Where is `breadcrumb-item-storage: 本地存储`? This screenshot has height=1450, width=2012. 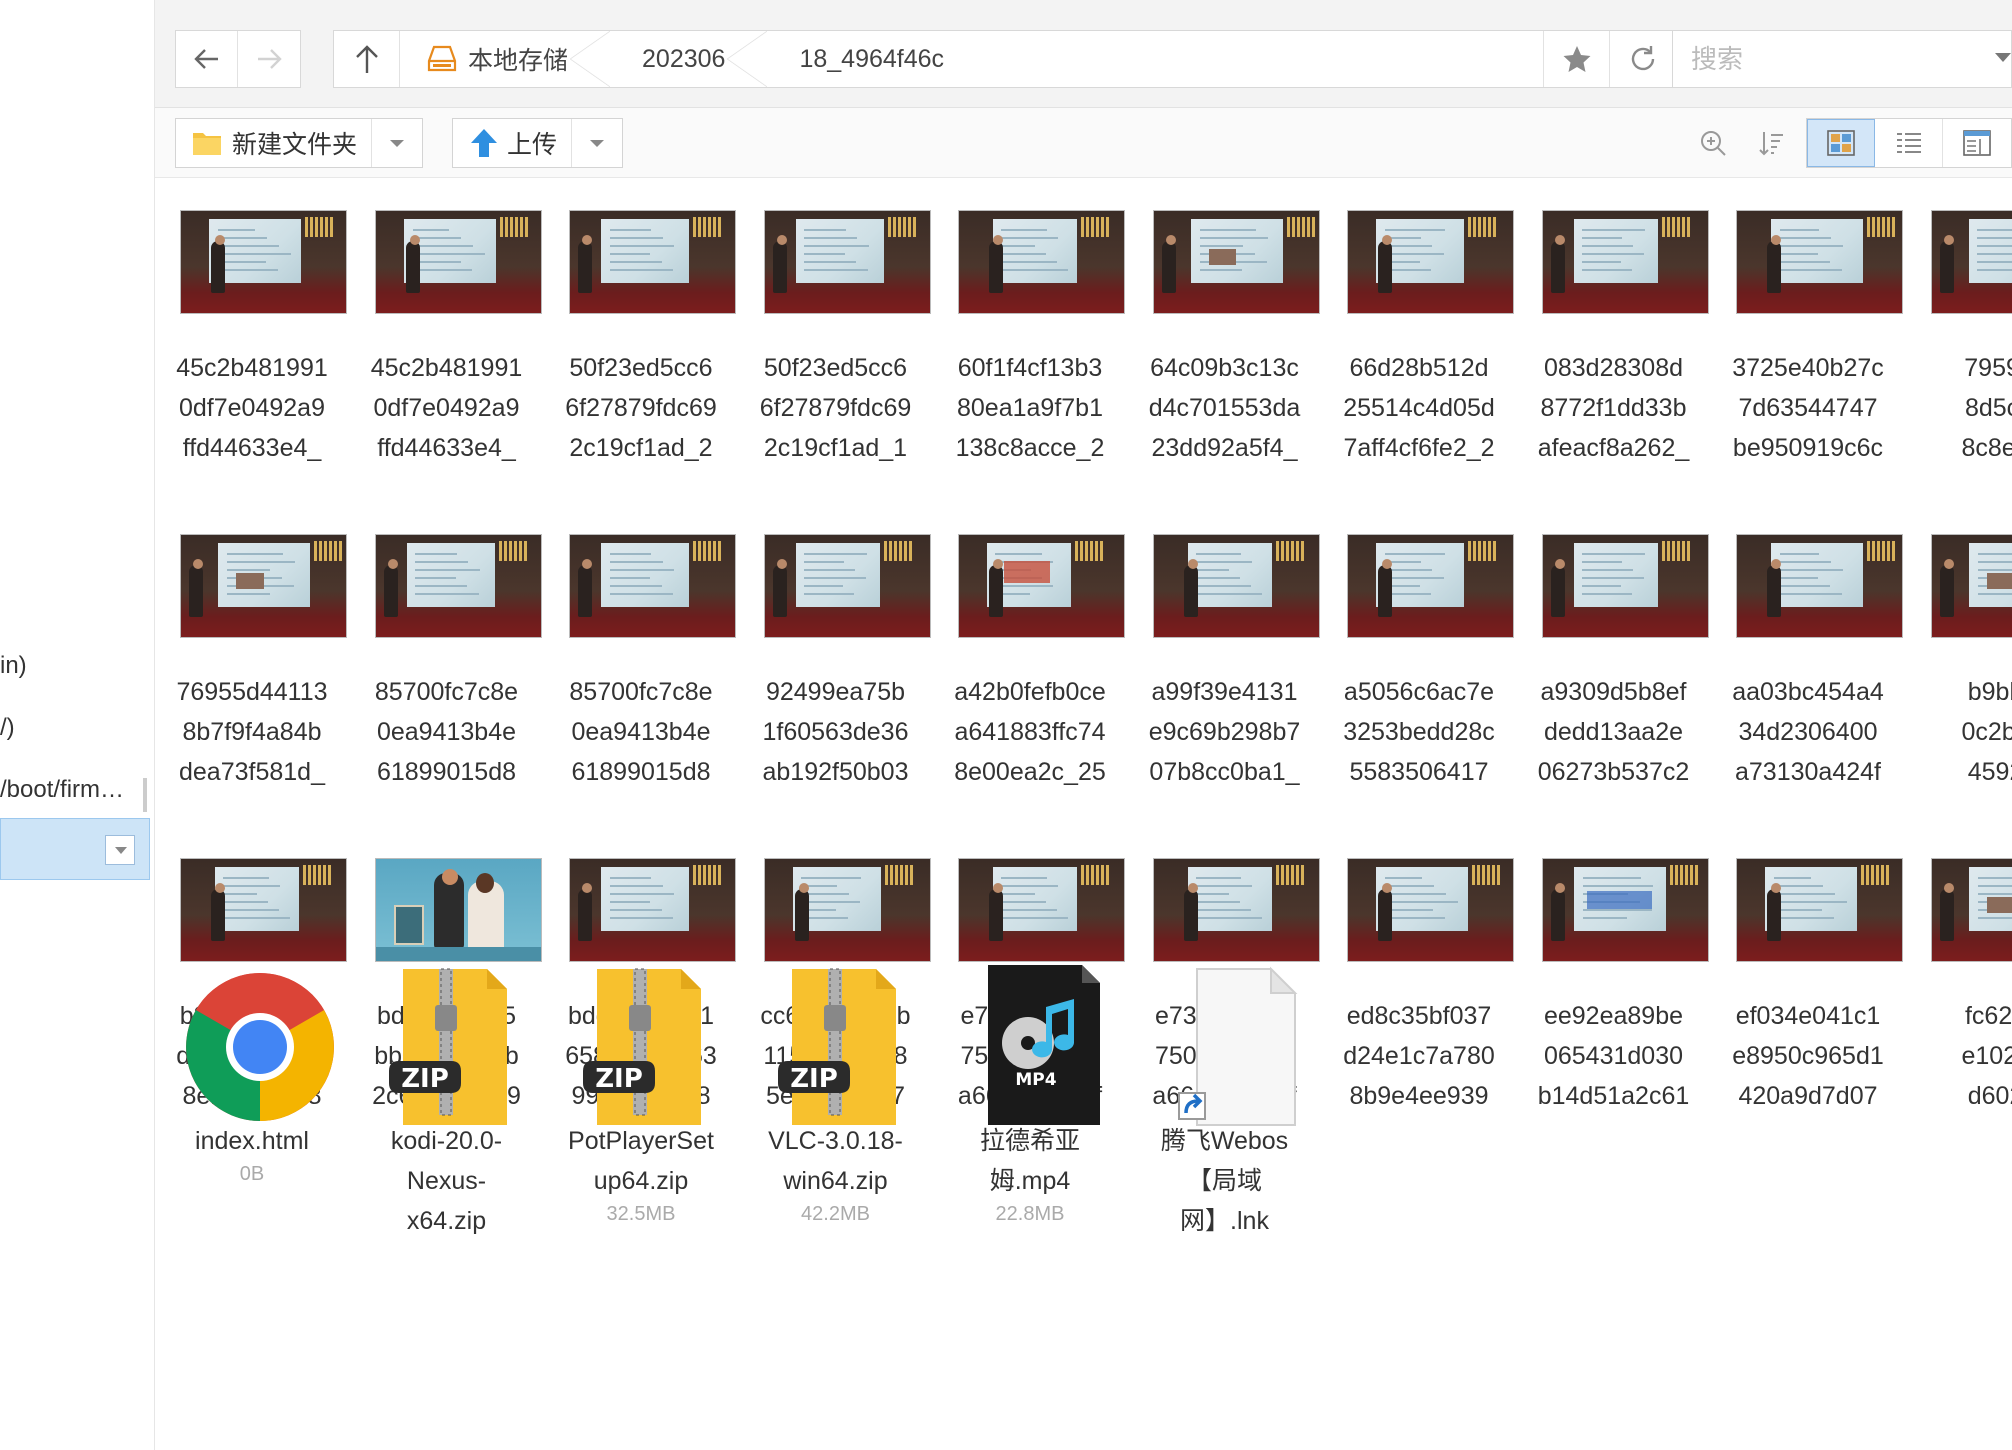 breadcrumb-item-storage: 本地存储 is located at coordinates (508, 59).